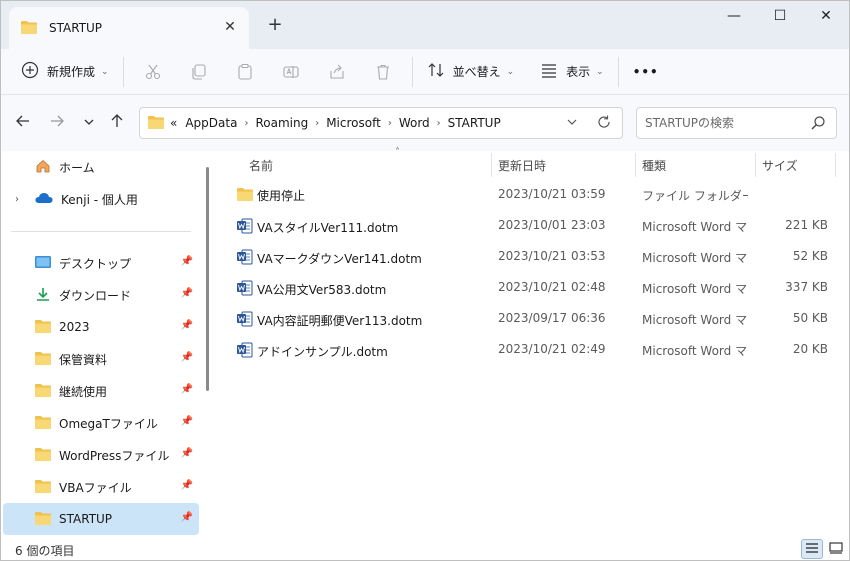  Describe the element at coordinates (101, 359) in the screenshot. I see `sidebar-item-archive: 保管資料 📌` at that location.